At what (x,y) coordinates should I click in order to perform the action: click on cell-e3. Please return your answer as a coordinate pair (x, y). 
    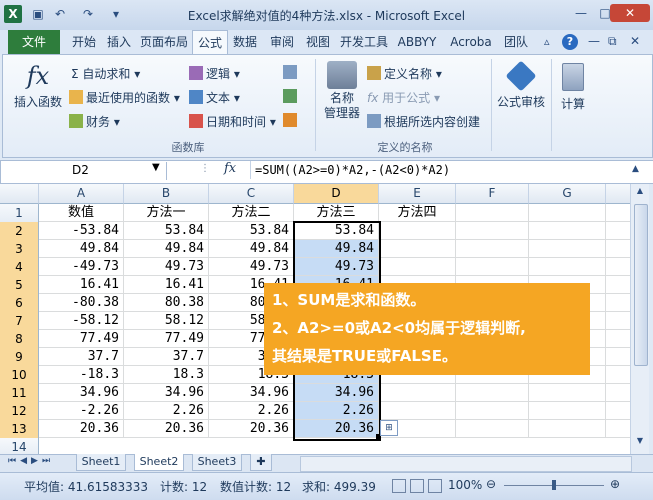
    Looking at the image, I should click on (417, 249).